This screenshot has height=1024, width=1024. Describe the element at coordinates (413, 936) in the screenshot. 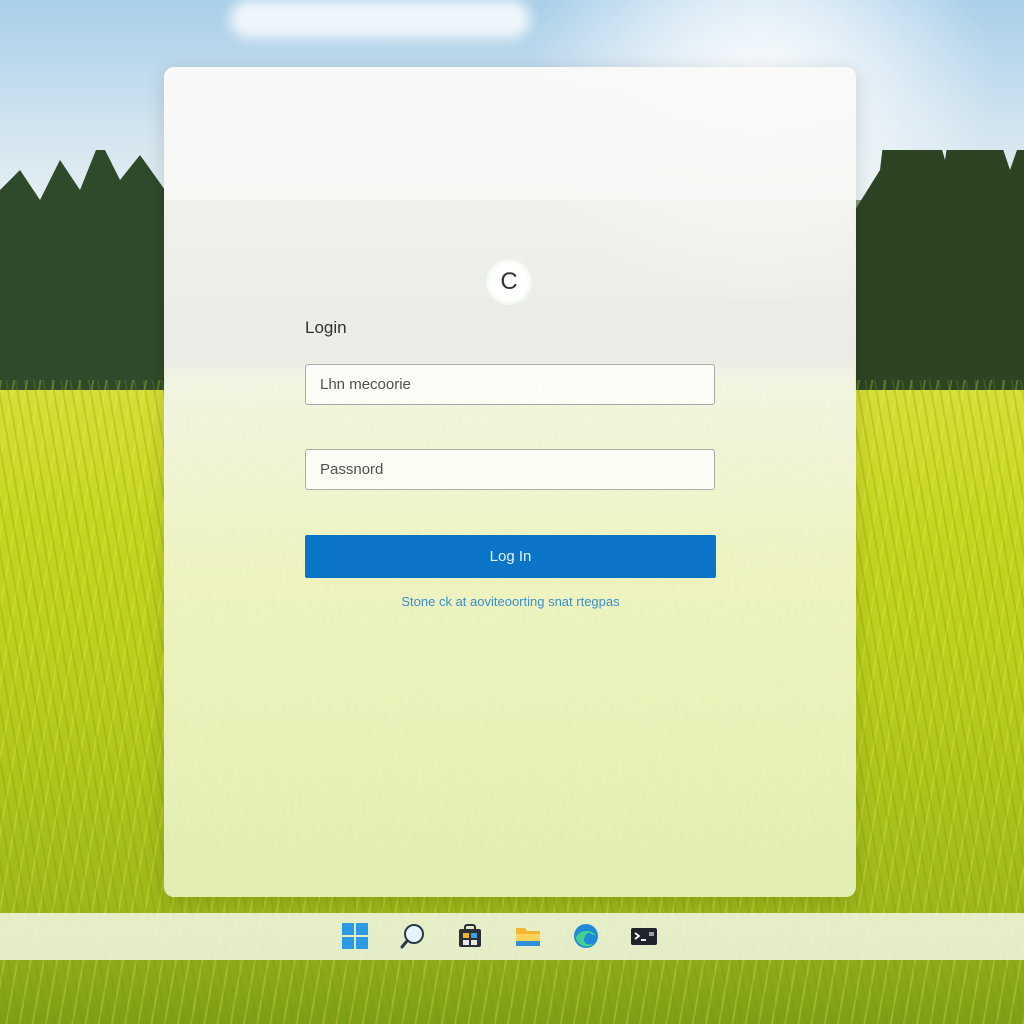

I see `search-icon` at that location.